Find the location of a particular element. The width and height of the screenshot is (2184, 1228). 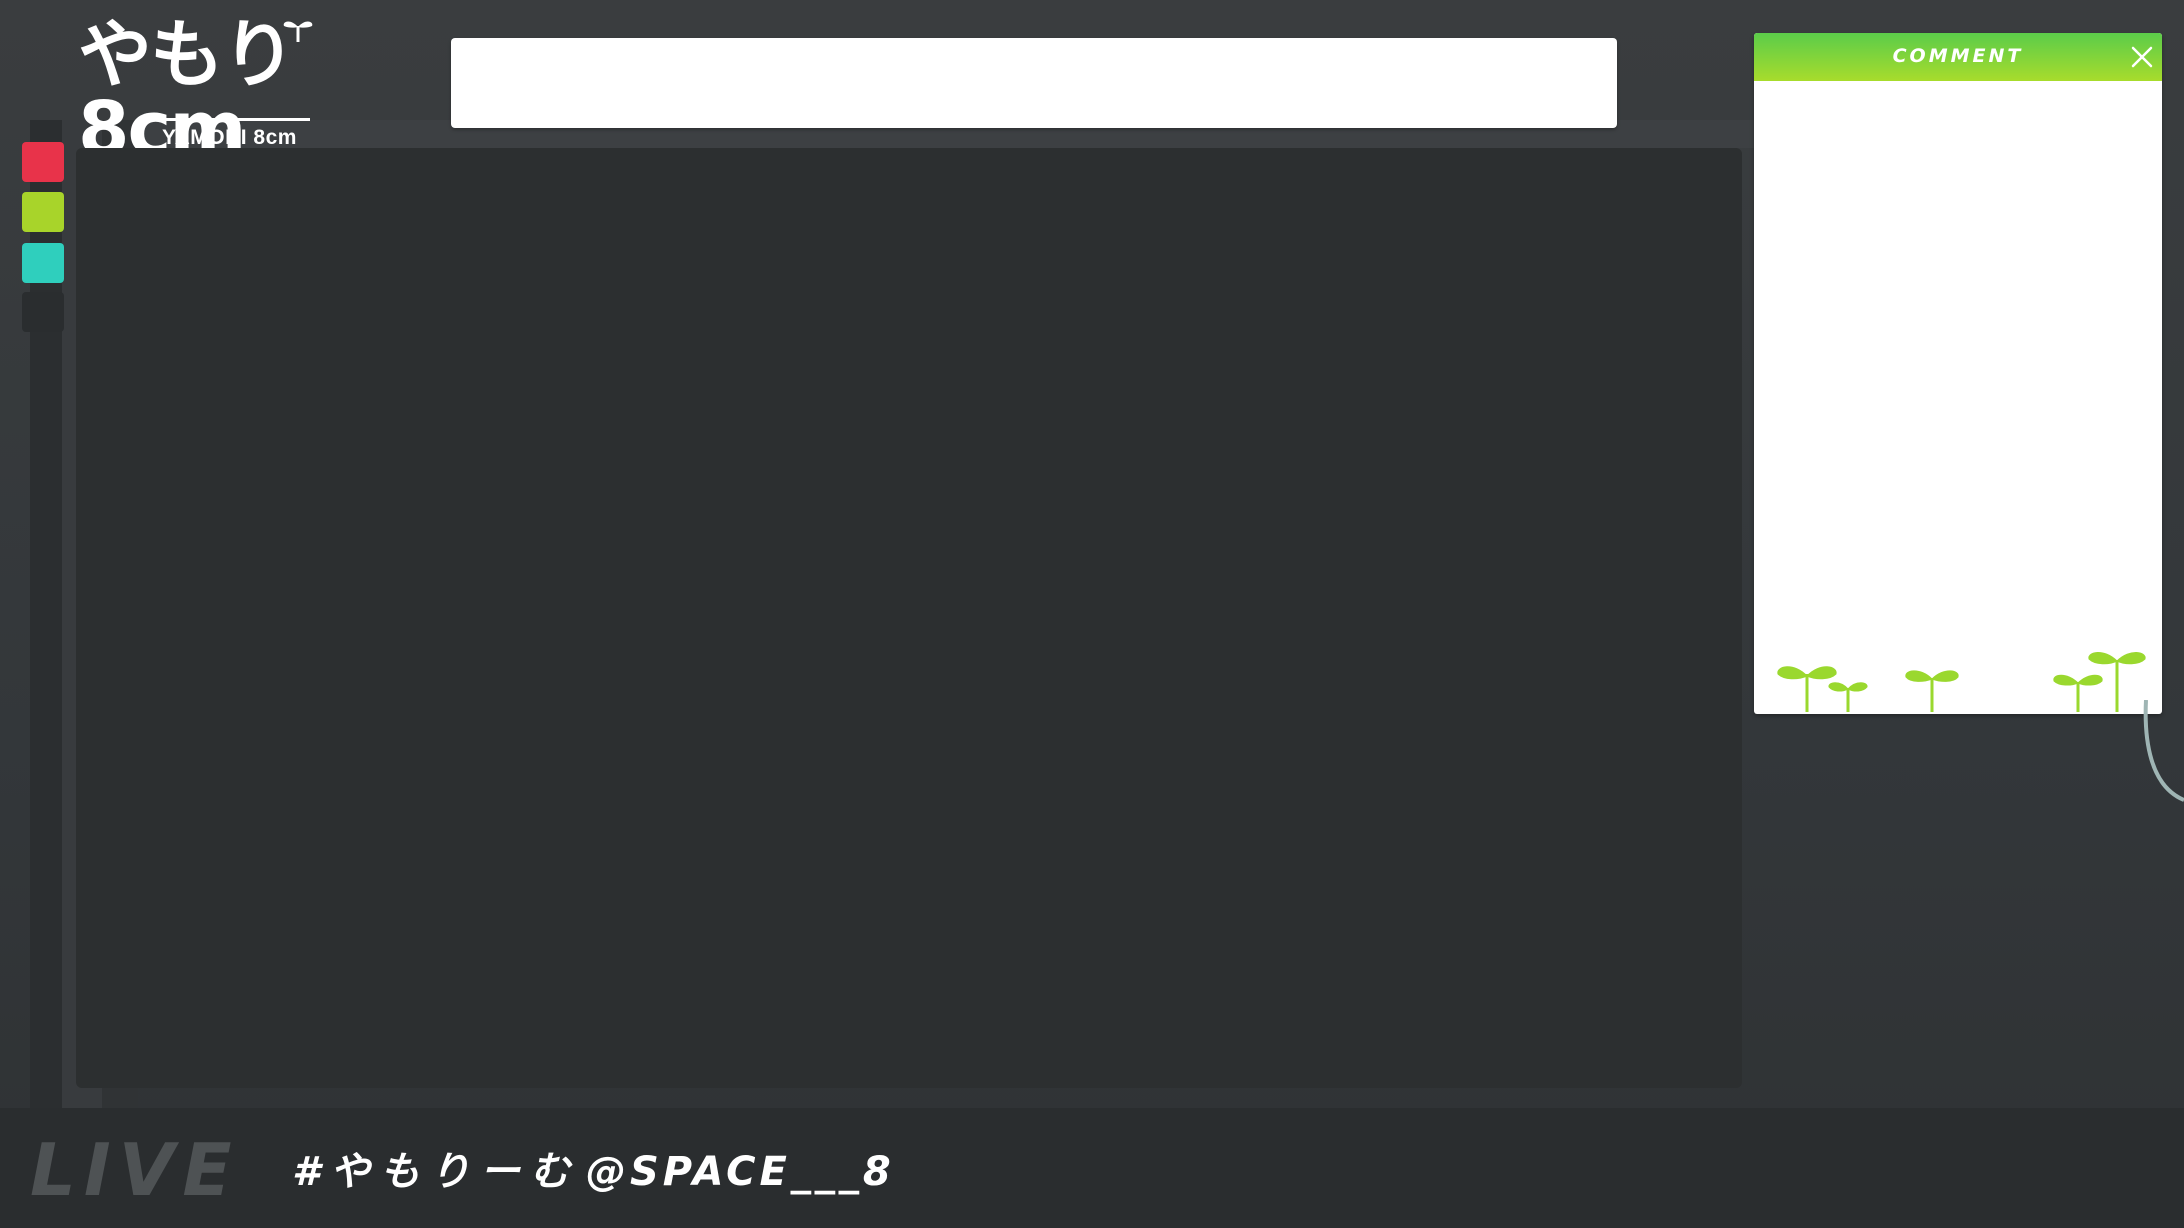

close-icon is located at coordinates (2142, 57).